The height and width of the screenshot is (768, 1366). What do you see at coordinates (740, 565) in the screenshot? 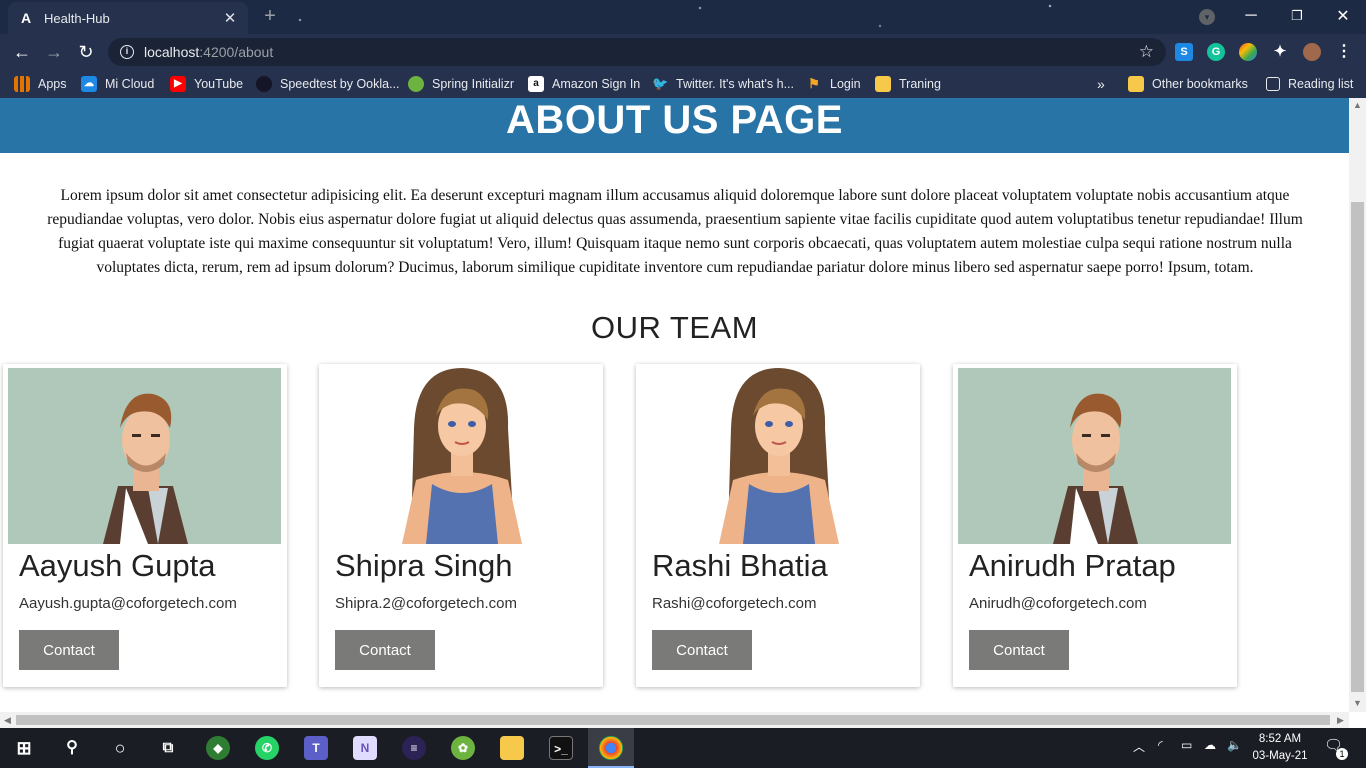
I see `member-name: Rashi Bhatia` at bounding box center [740, 565].